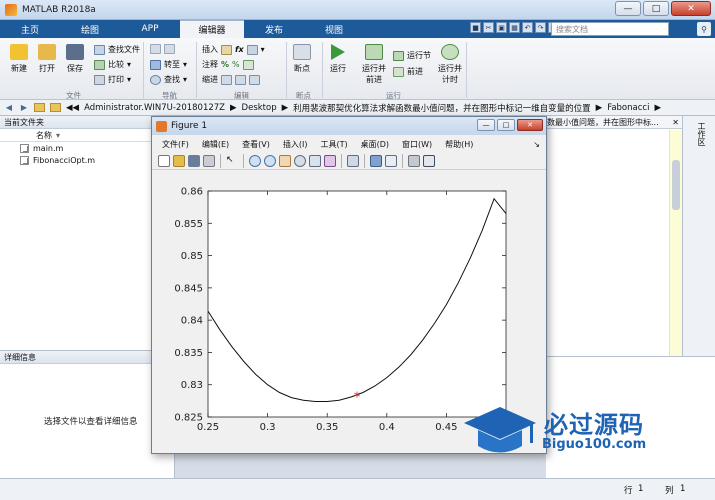 This screenshot has height=500, width=715. I want to click on print-dropdown-icon: ▾, so click(129, 79).